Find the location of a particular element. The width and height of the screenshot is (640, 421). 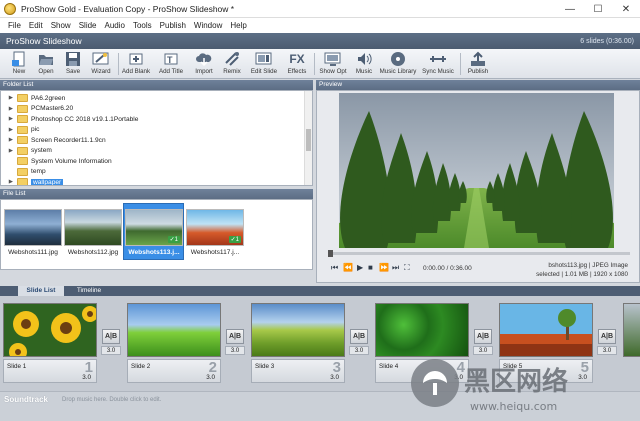

menu-slide: Slide is located at coordinates (88, 25).